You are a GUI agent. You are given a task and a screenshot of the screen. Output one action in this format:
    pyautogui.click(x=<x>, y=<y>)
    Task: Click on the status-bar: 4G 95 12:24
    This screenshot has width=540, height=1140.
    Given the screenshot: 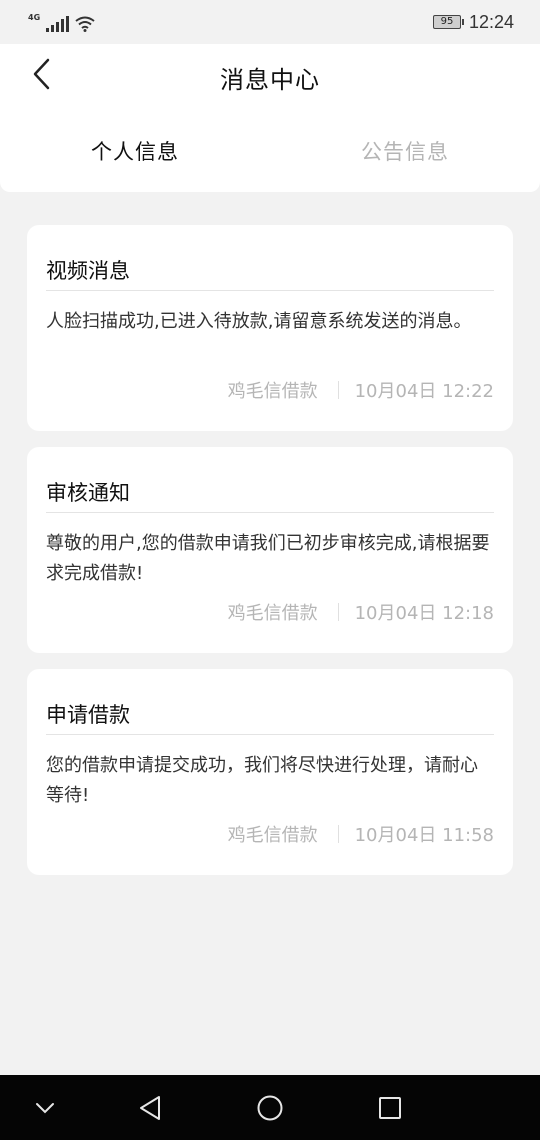 What is the action you would take?
    pyautogui.click(x=270, y=22)
    